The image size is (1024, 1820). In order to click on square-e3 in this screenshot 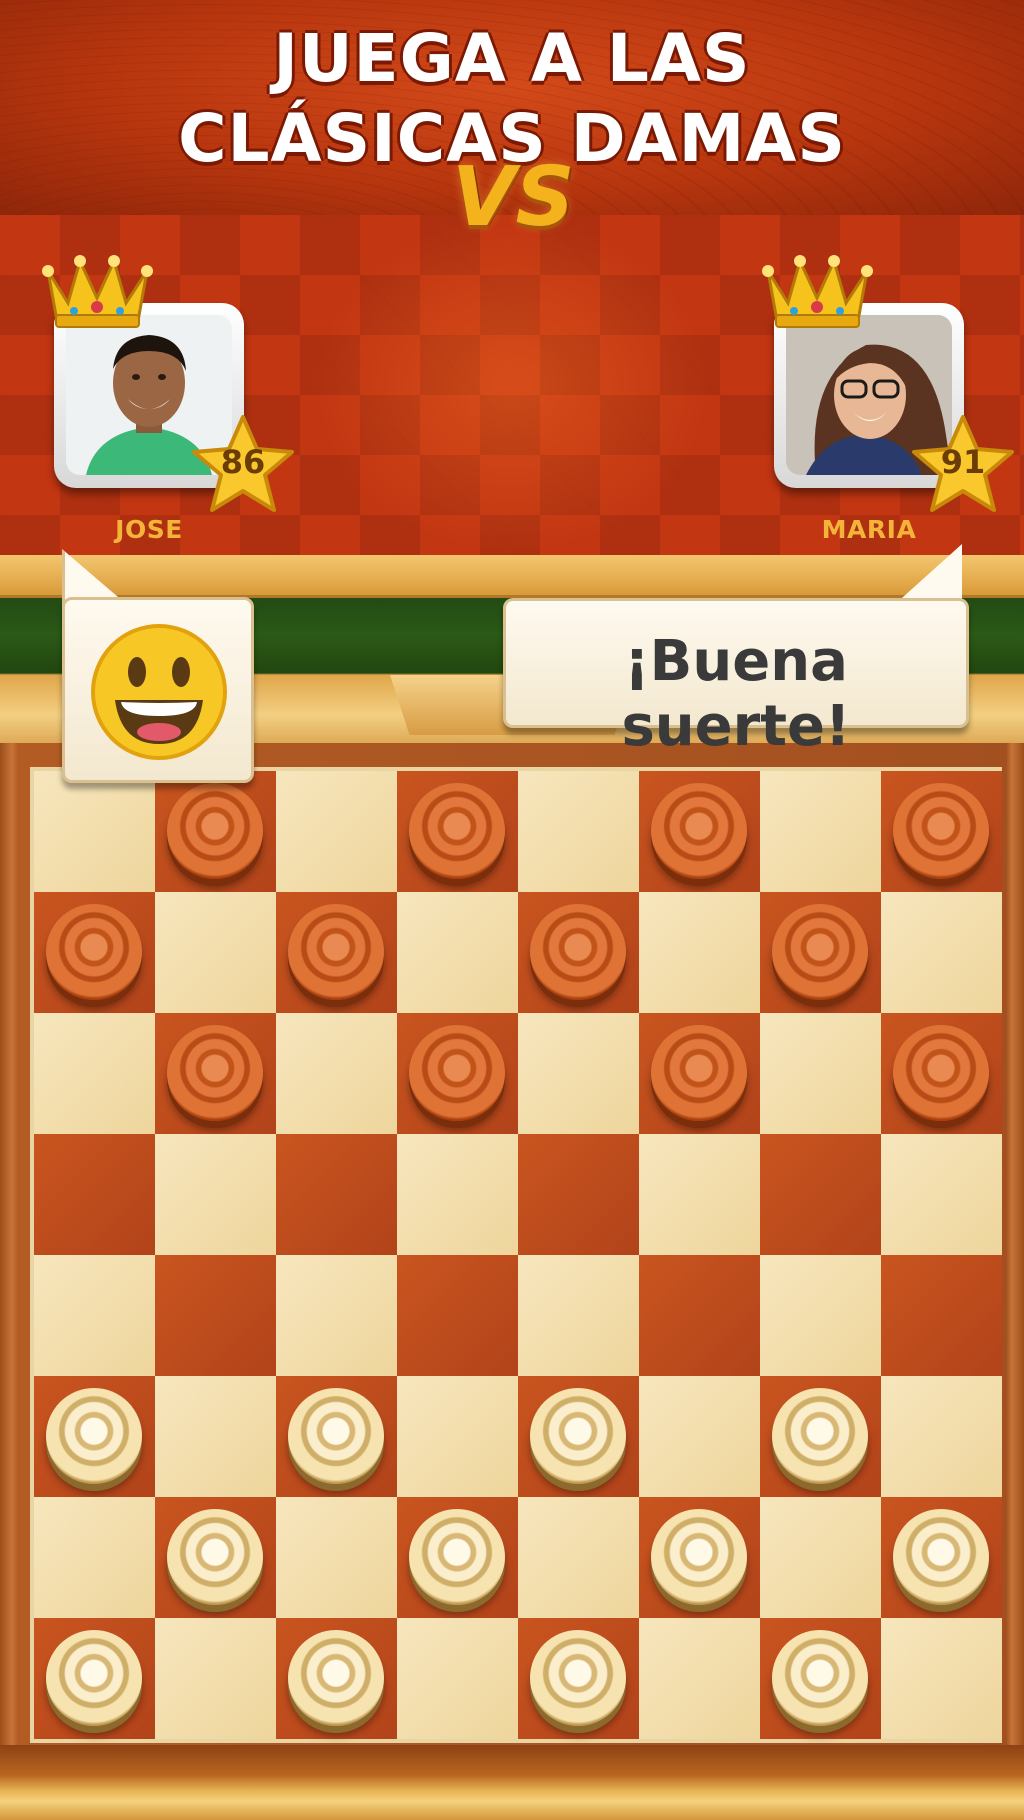, I will do `click(578, 1436)`.